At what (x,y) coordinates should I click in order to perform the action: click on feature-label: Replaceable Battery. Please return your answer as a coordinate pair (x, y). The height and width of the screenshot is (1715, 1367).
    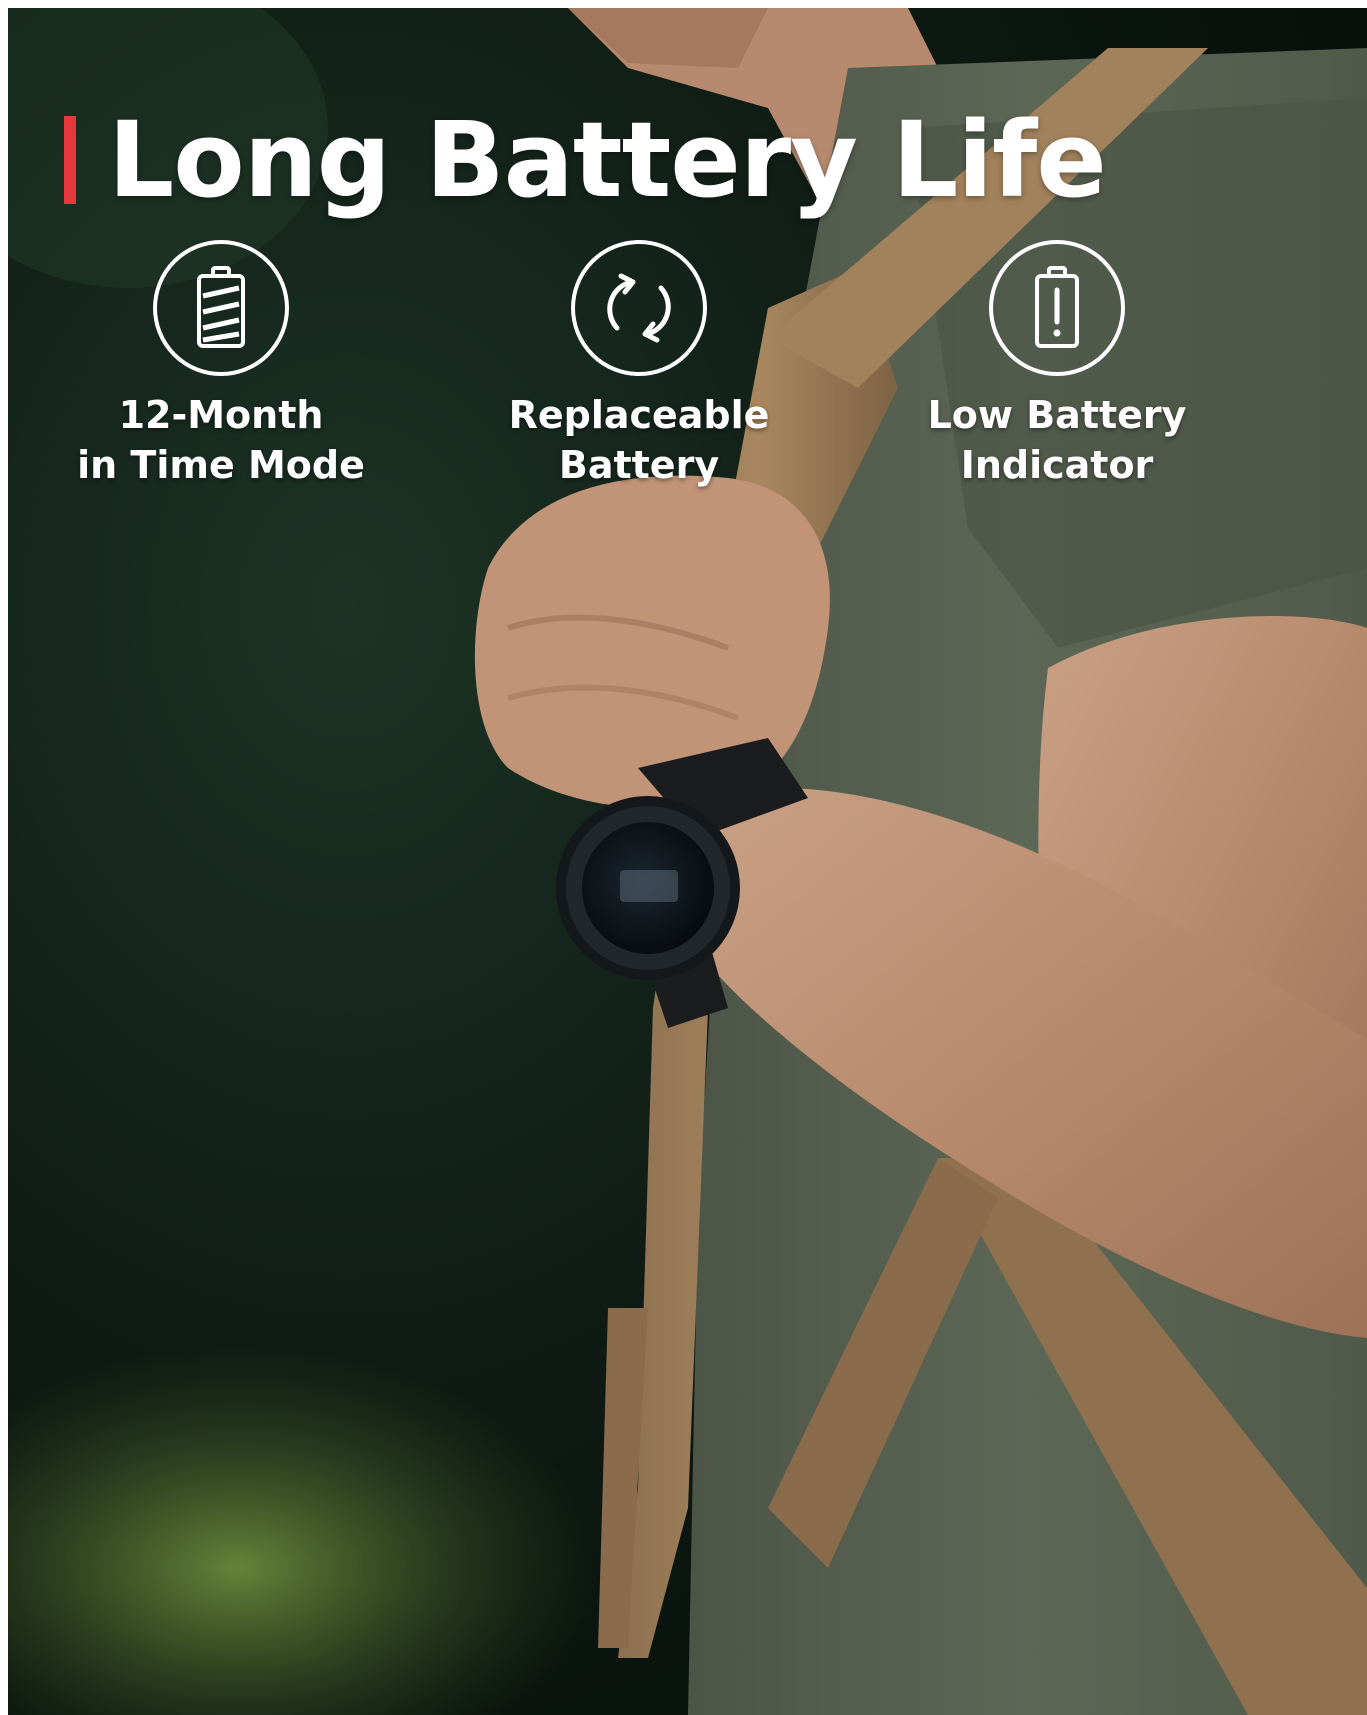
    Looking at the image, I should click on (639, 440).